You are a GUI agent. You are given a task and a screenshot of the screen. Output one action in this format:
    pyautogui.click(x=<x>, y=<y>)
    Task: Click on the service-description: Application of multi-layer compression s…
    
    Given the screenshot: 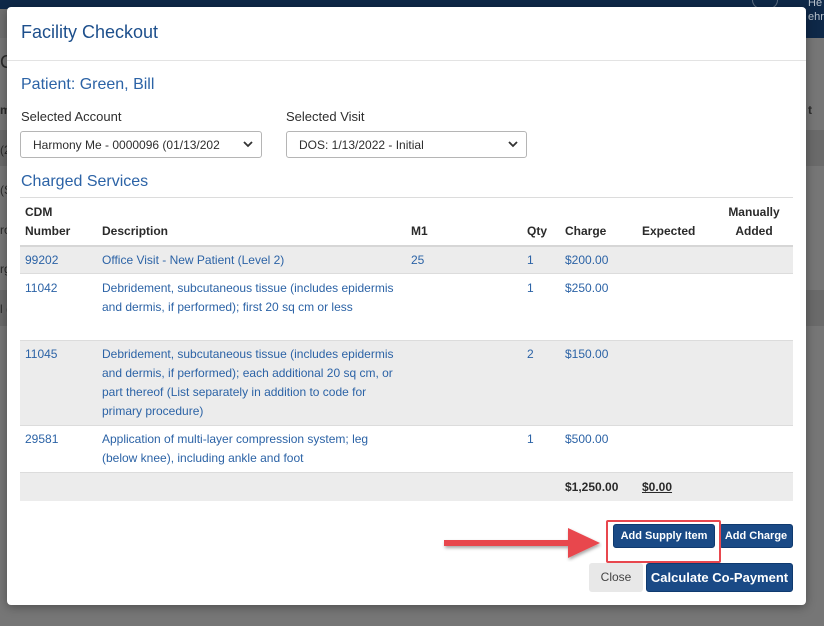 What is the action you would take?
    pyautogui.click(x=235, y=448)
    